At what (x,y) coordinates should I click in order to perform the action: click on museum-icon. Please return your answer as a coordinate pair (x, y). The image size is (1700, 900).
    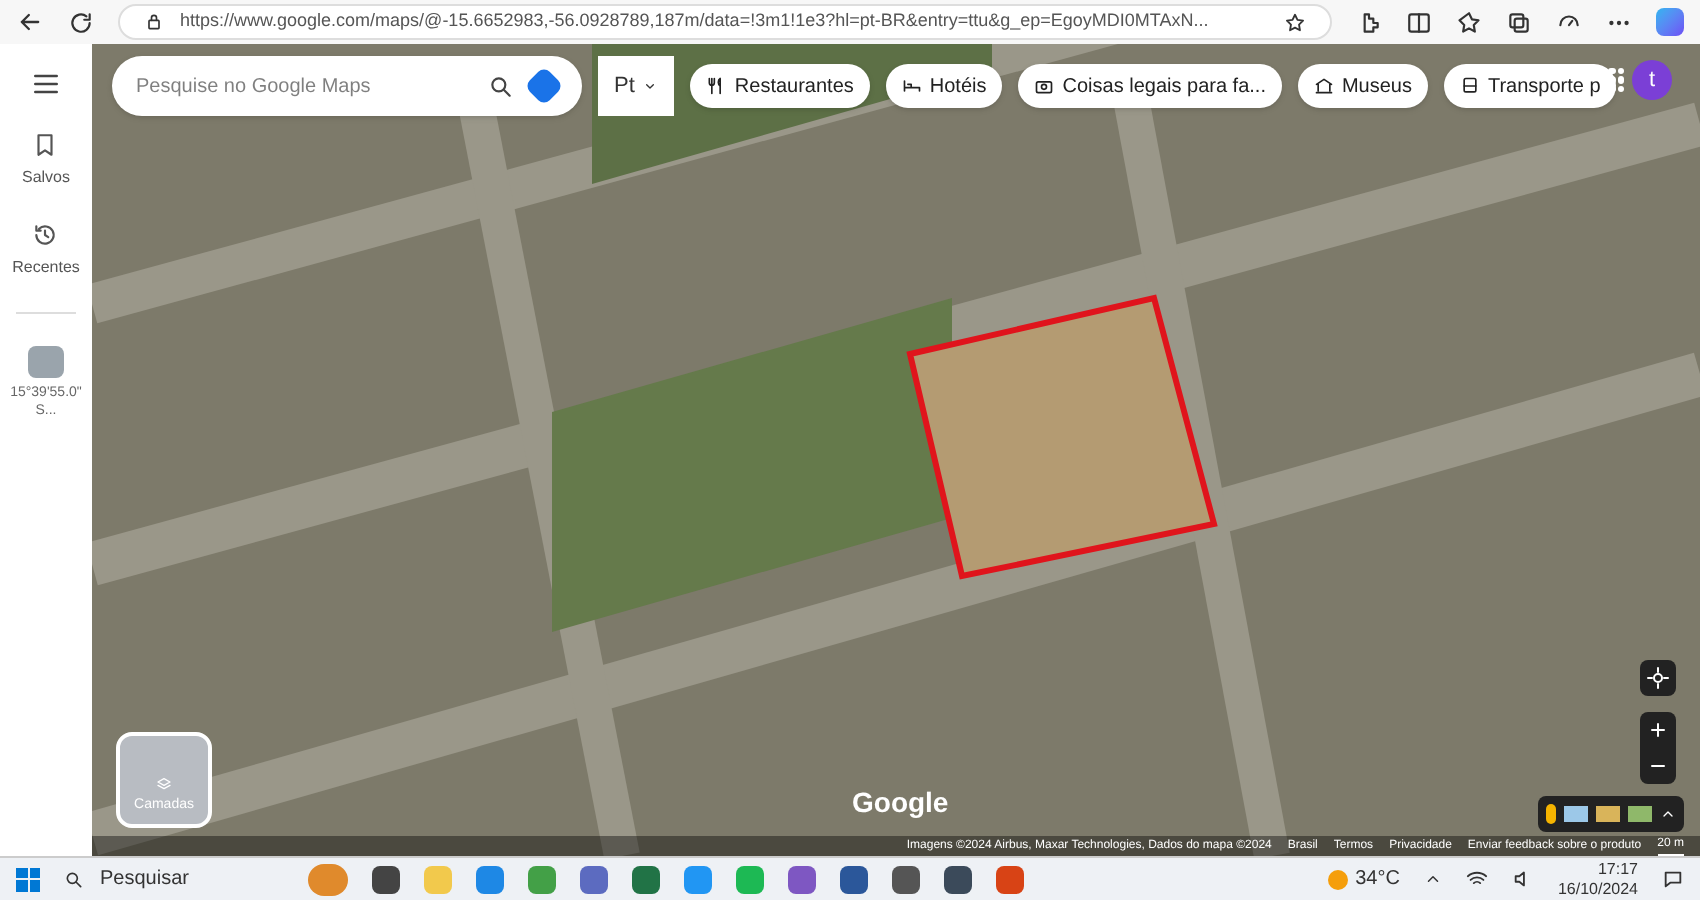
    Looking at the image, I should click on (1323, 86).